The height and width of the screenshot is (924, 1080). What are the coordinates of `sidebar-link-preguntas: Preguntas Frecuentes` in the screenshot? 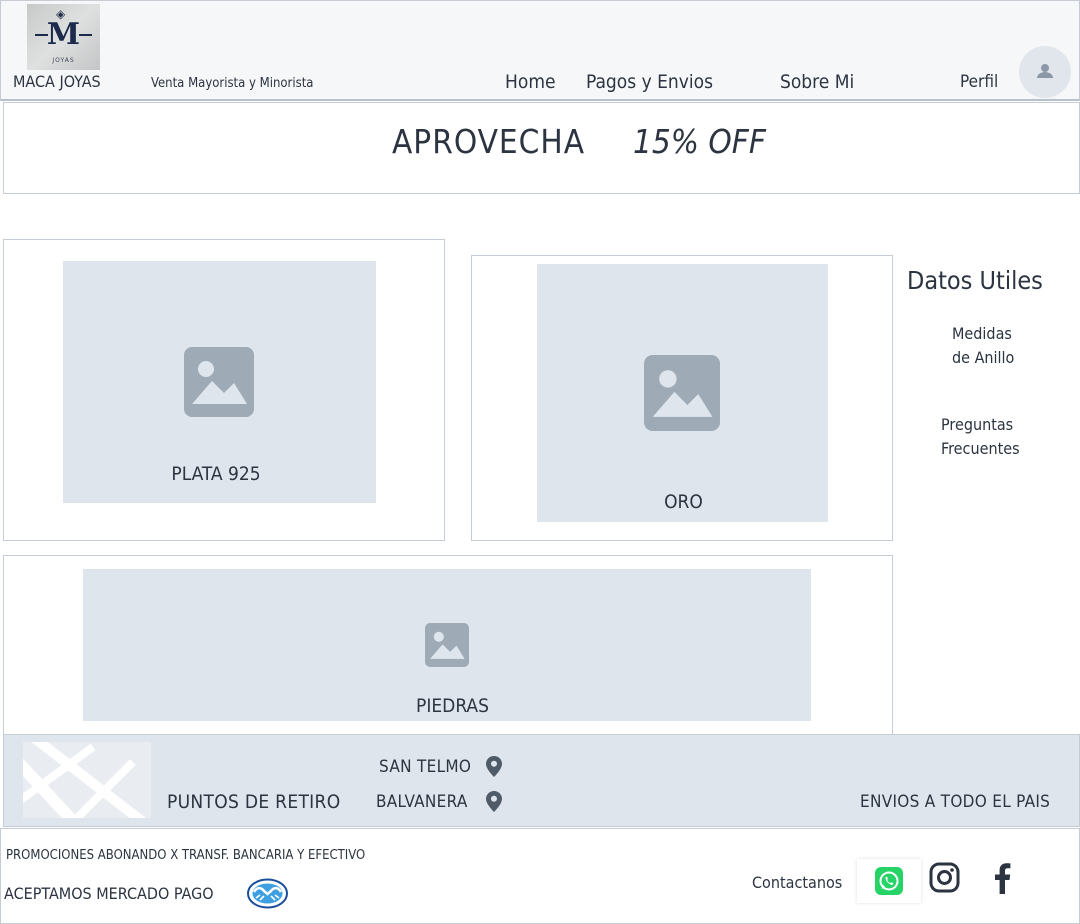 It's located at (980, 437).